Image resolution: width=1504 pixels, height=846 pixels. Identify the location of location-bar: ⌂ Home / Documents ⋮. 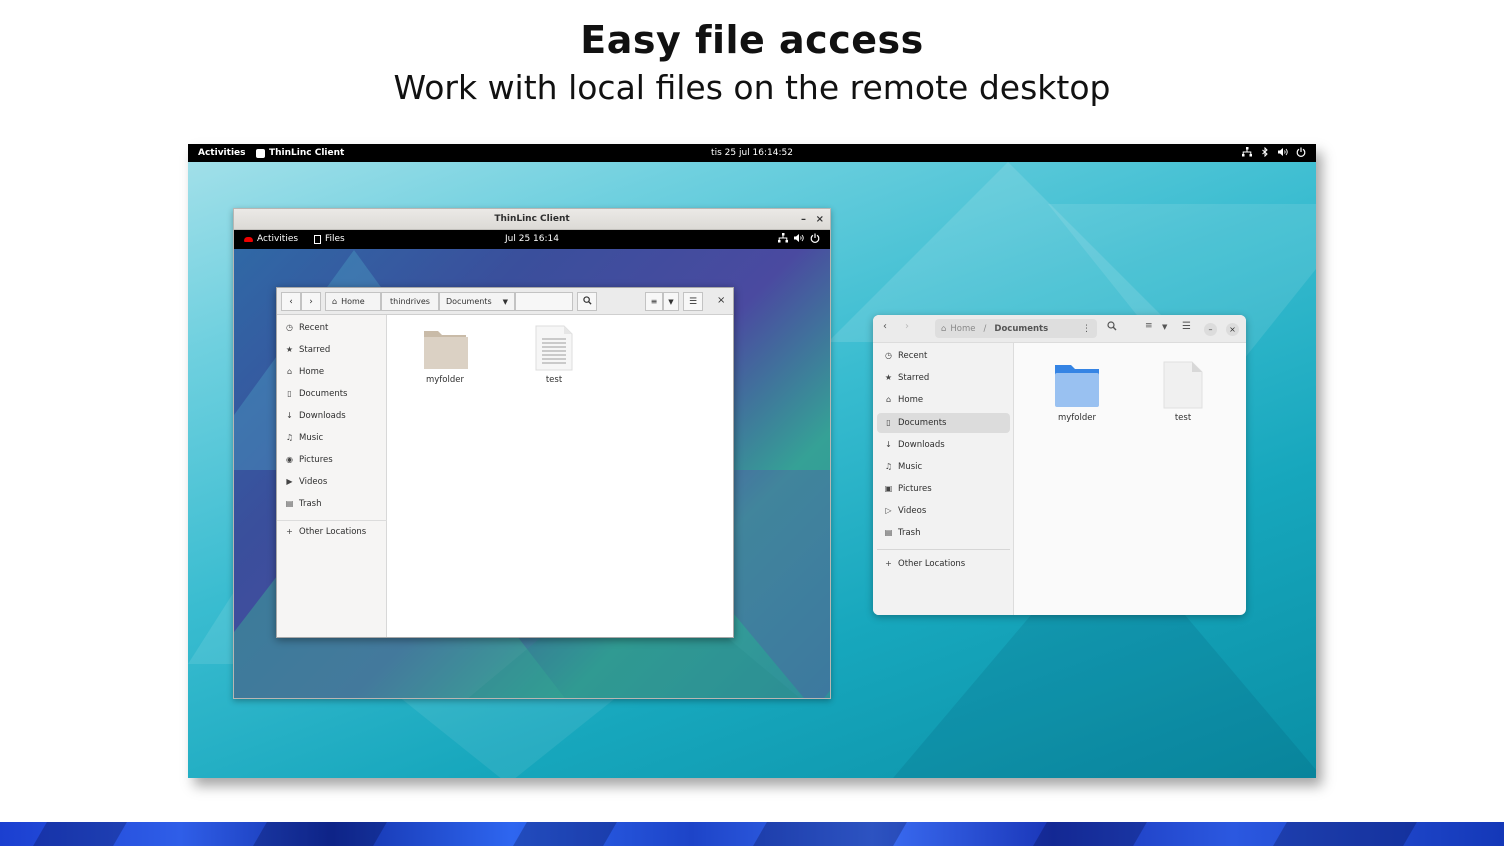
(1016, 328).